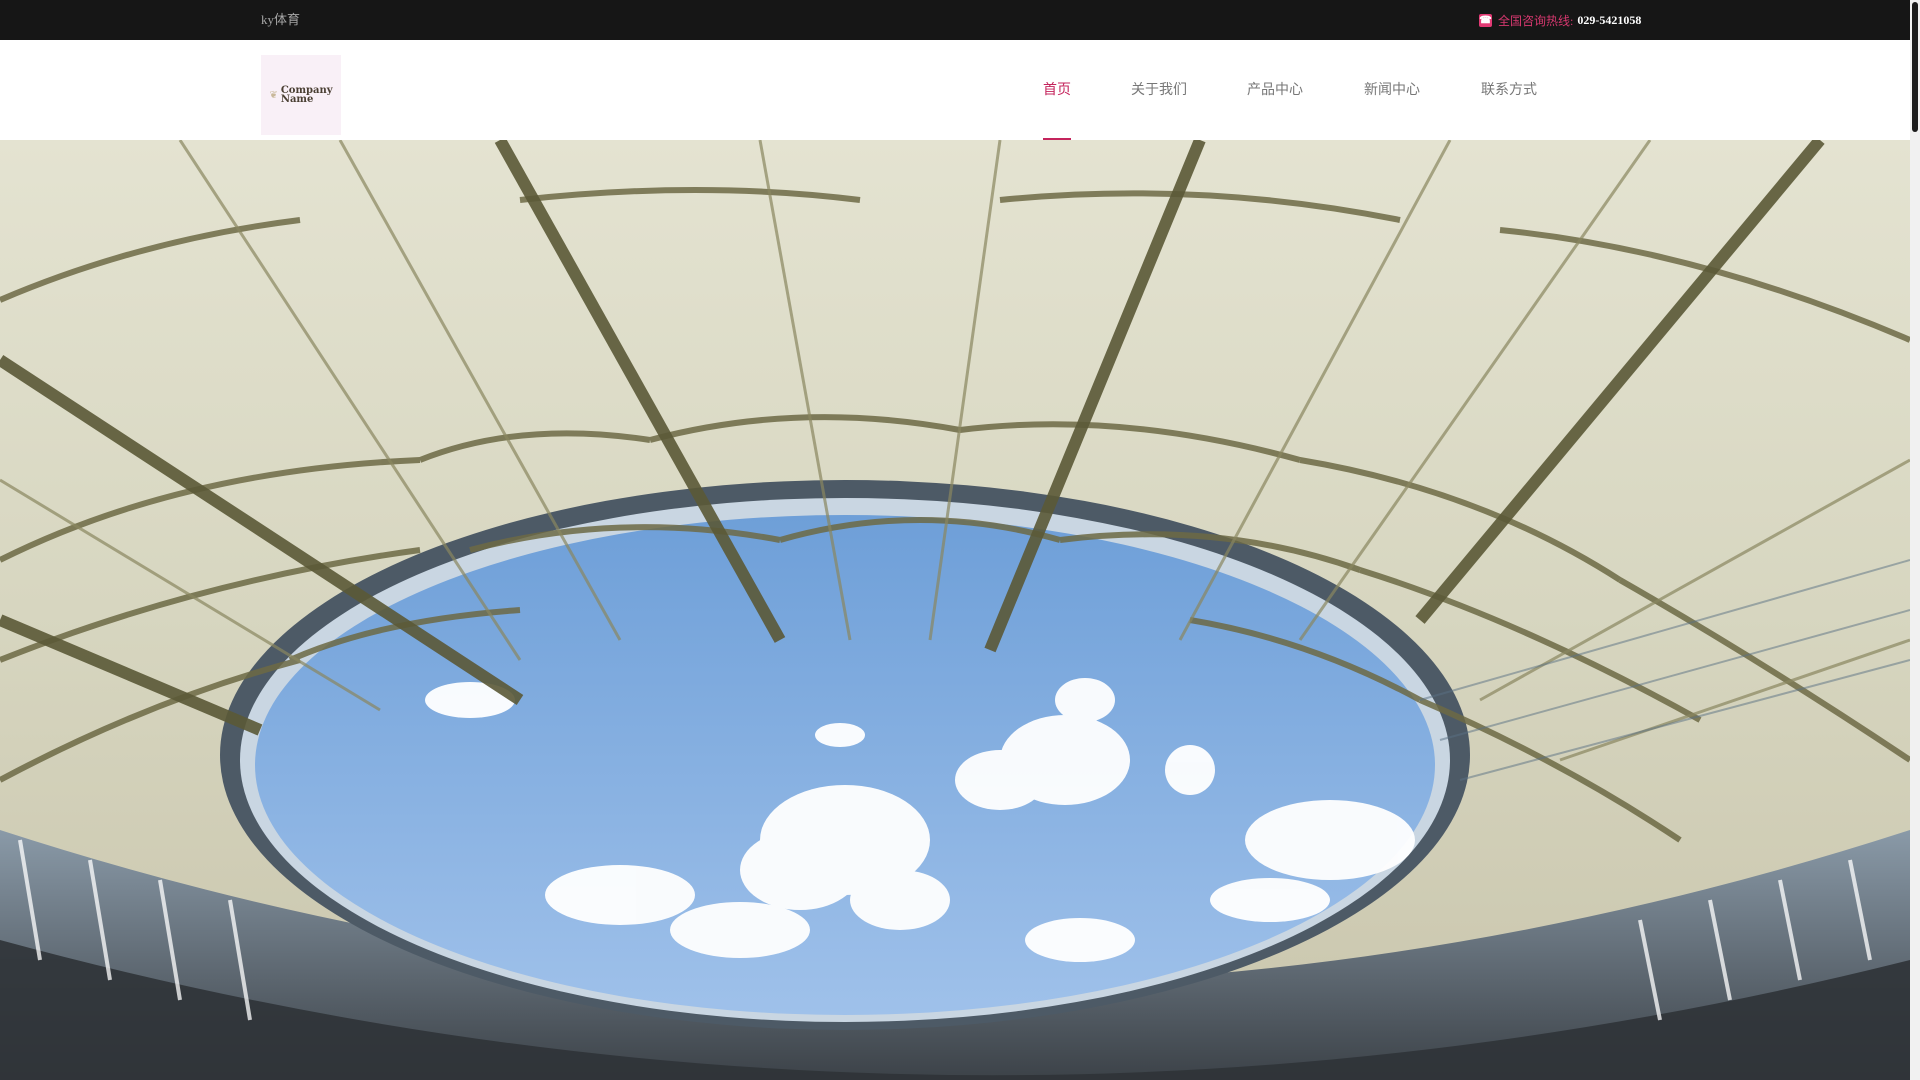 Image resolution: width=1920 pixels, height=1080 pixels. I want to click on header: ❦ Company Name 首页 关于我们 产品中心 新闻中心 联系方式, so click(955, 90).